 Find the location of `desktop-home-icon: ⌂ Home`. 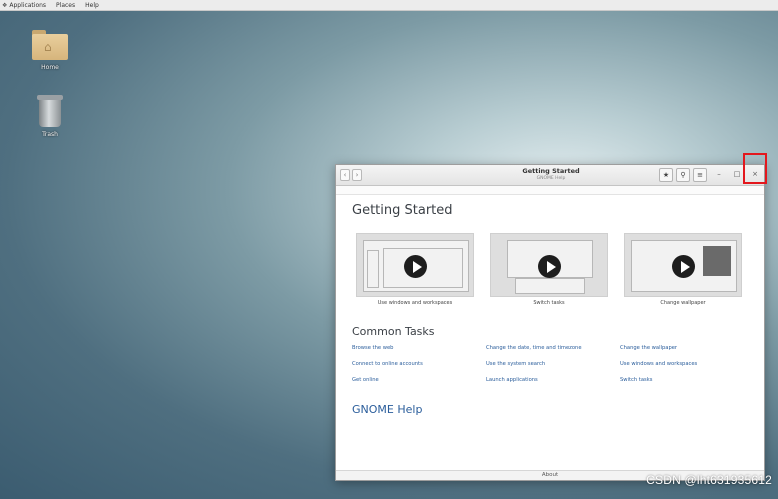

desktop-home-icon: ⌂ Home is located at coordinates (50, 50).